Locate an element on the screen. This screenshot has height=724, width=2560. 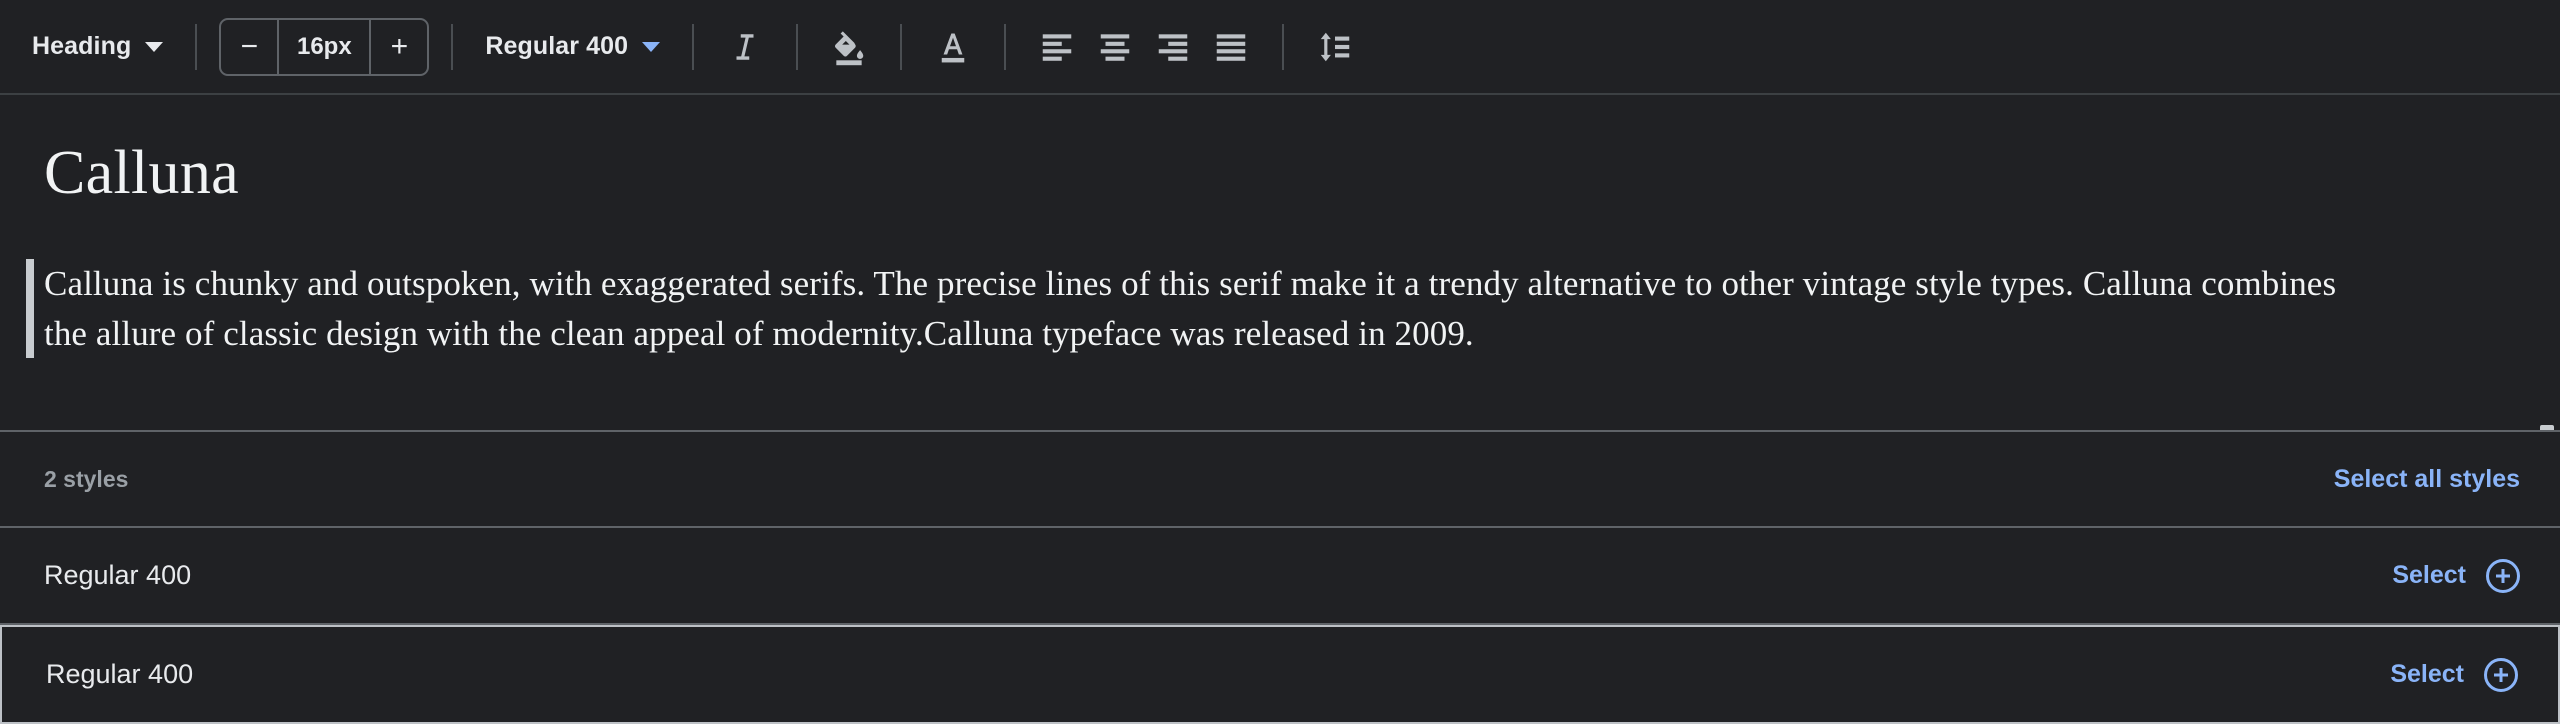
font-weight-dropdown: Regular 400 is located at coordinates (572, 46).